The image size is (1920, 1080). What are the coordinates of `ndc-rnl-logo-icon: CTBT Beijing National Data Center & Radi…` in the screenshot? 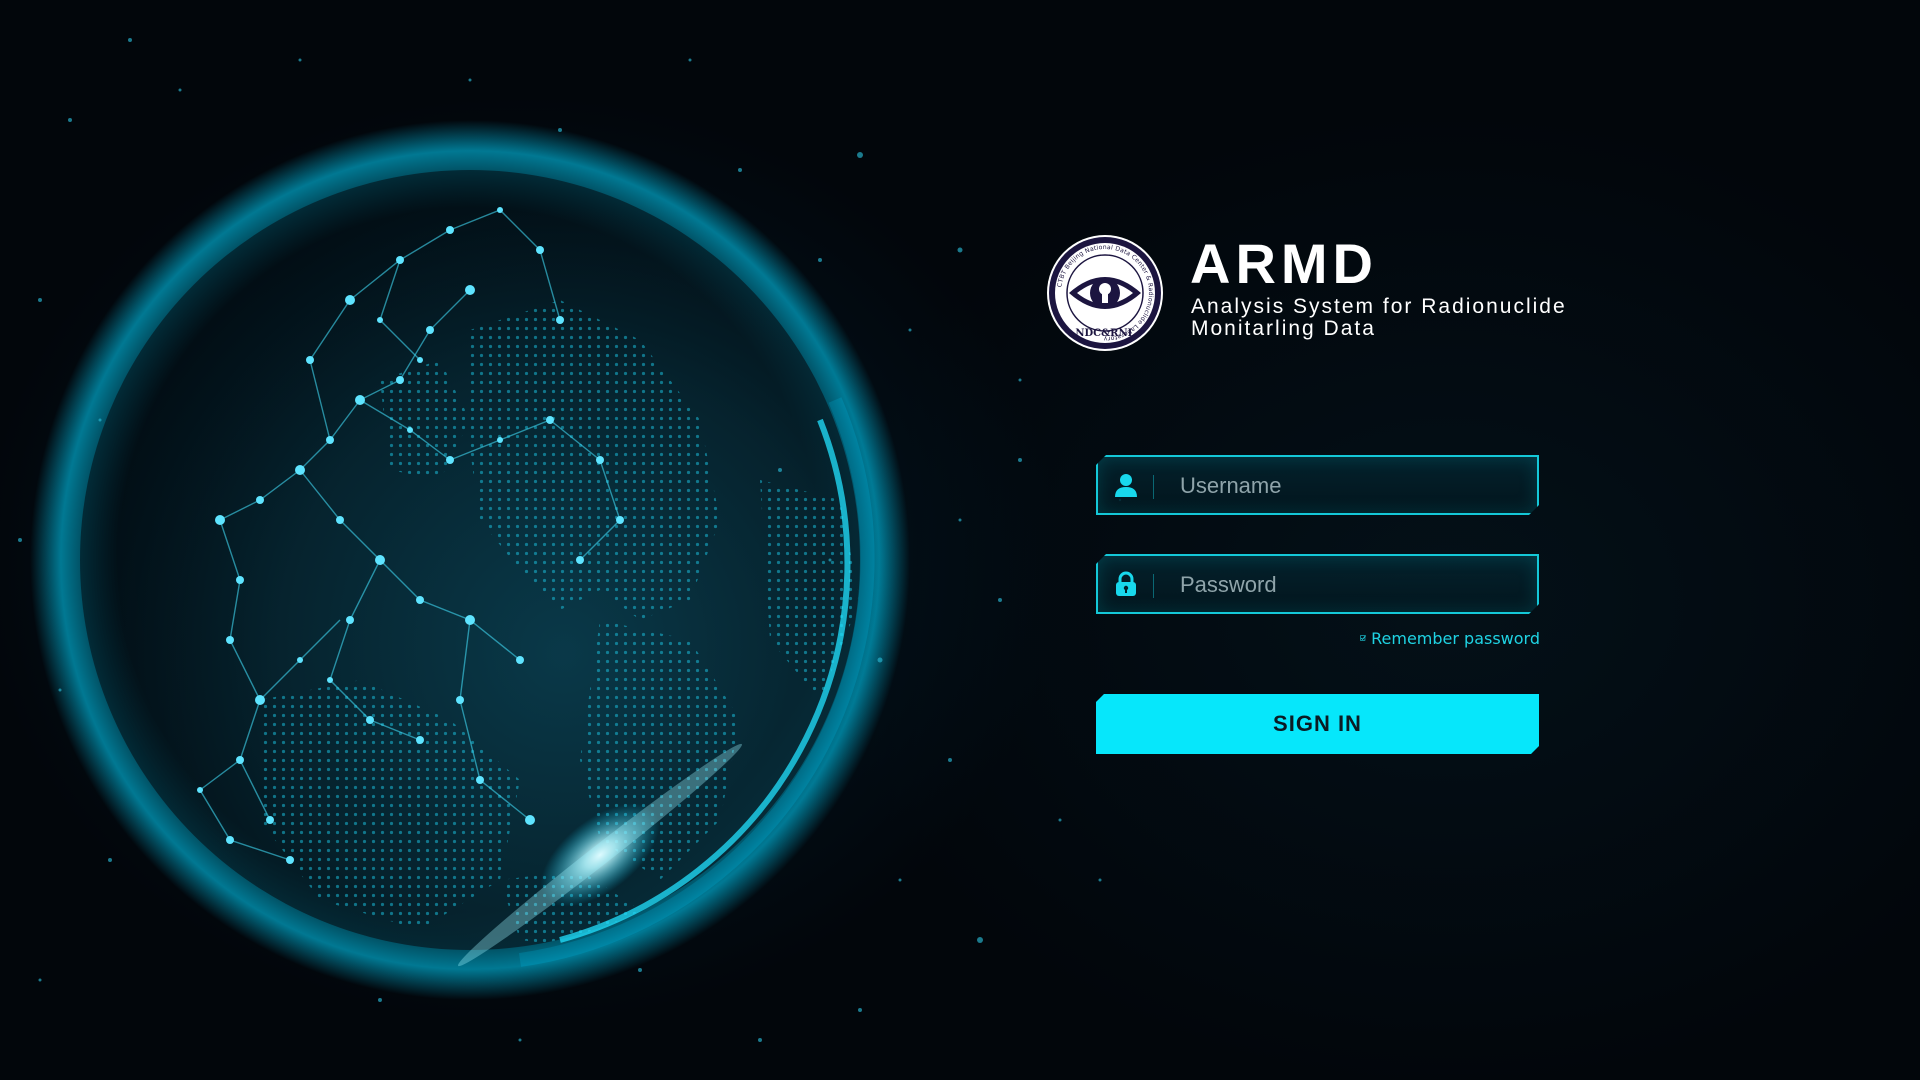 It's located at (1105, 293).